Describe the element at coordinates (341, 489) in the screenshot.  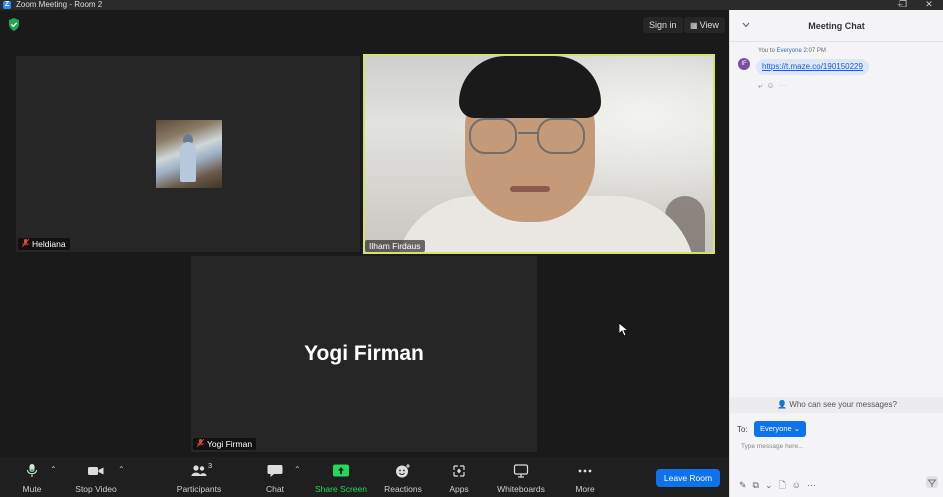
I see `share-screen-label: Share Screen` at that location.